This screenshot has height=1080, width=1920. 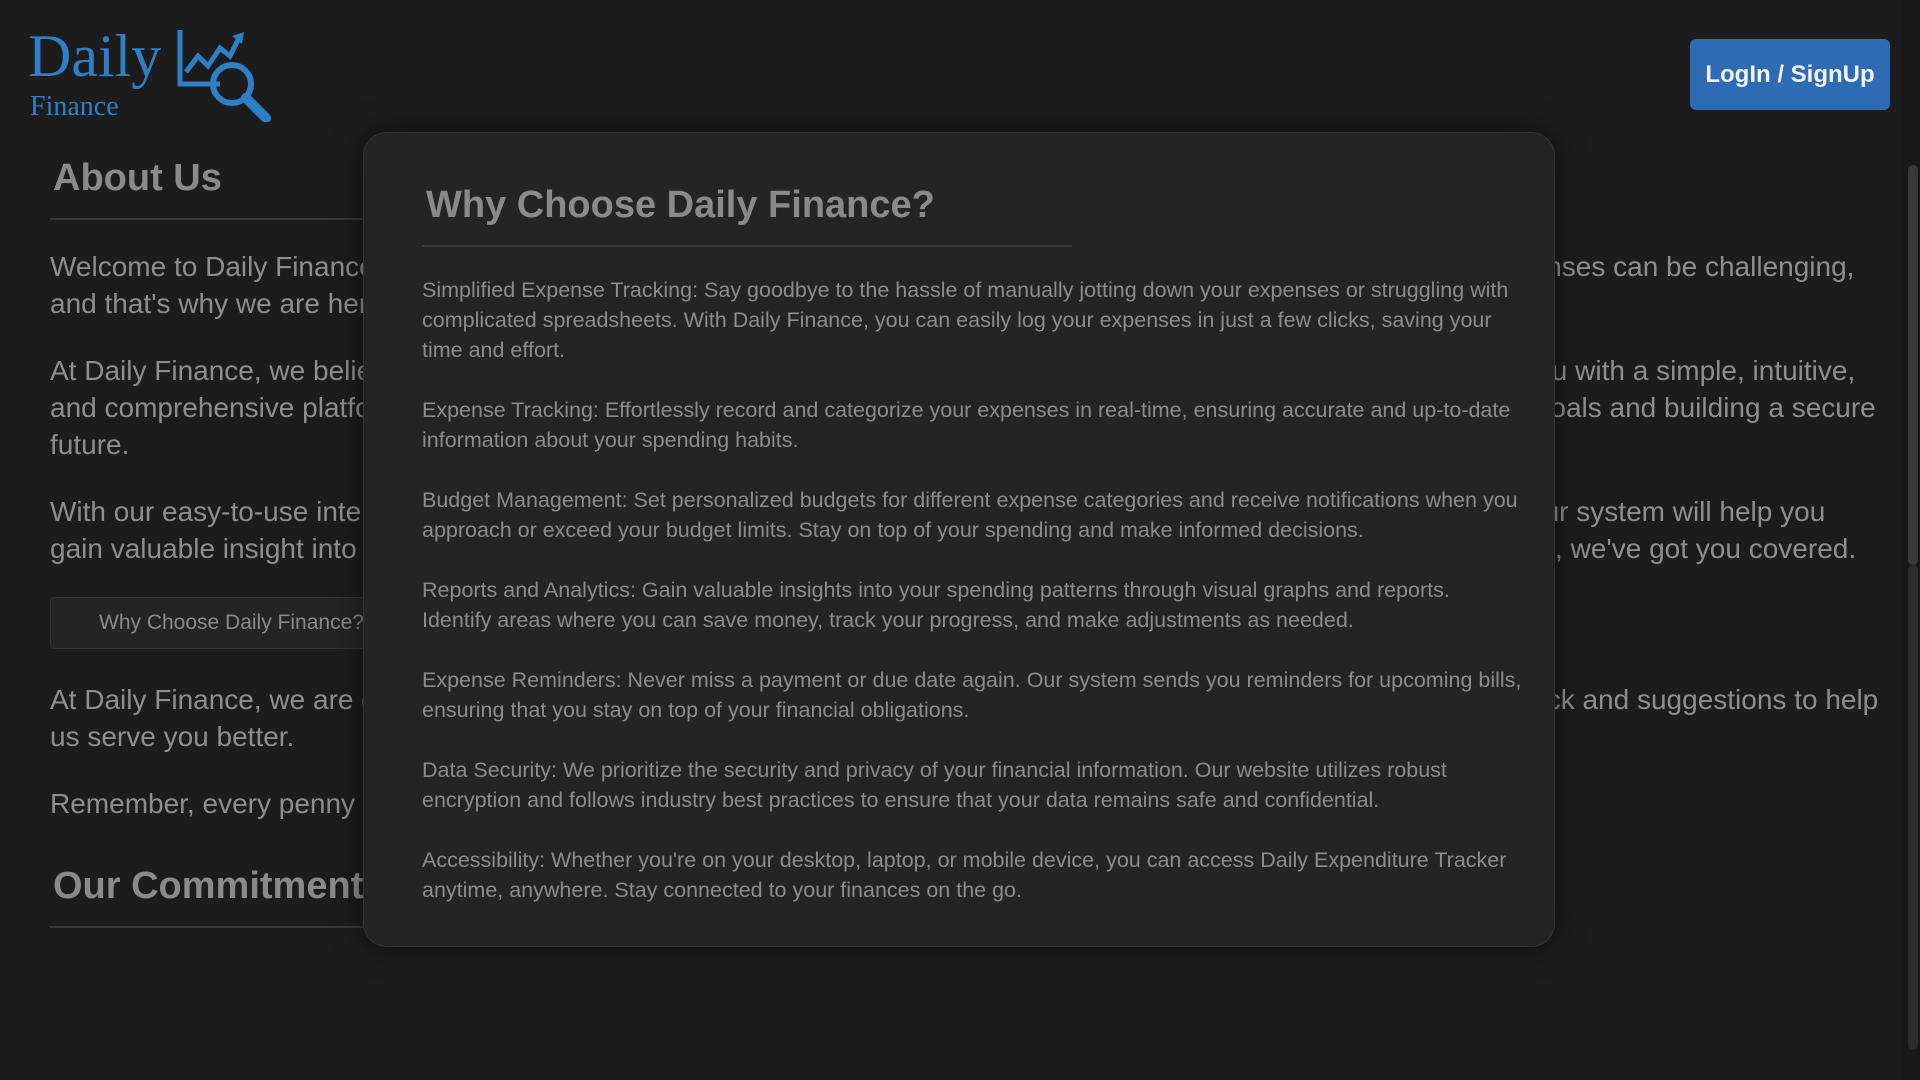 I want to click on why-choose-button: Why Choose Daily Finance?, so click(x=220, y=623).